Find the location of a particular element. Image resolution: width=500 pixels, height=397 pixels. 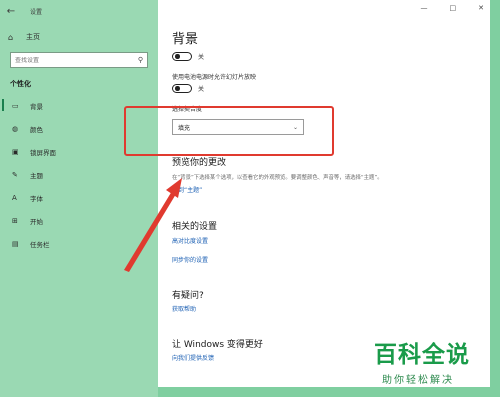

watermark-main: 百科全说 is located at coordinates (422, 354).